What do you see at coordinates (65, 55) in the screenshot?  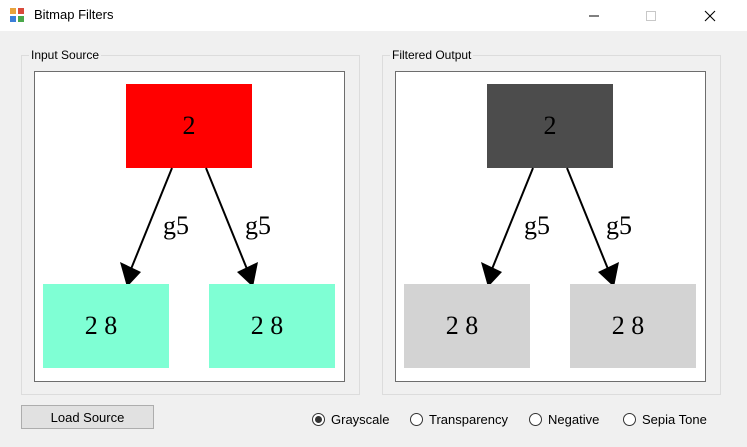 I see `input-source-label: Input Source` at bounding box center [65, 55].